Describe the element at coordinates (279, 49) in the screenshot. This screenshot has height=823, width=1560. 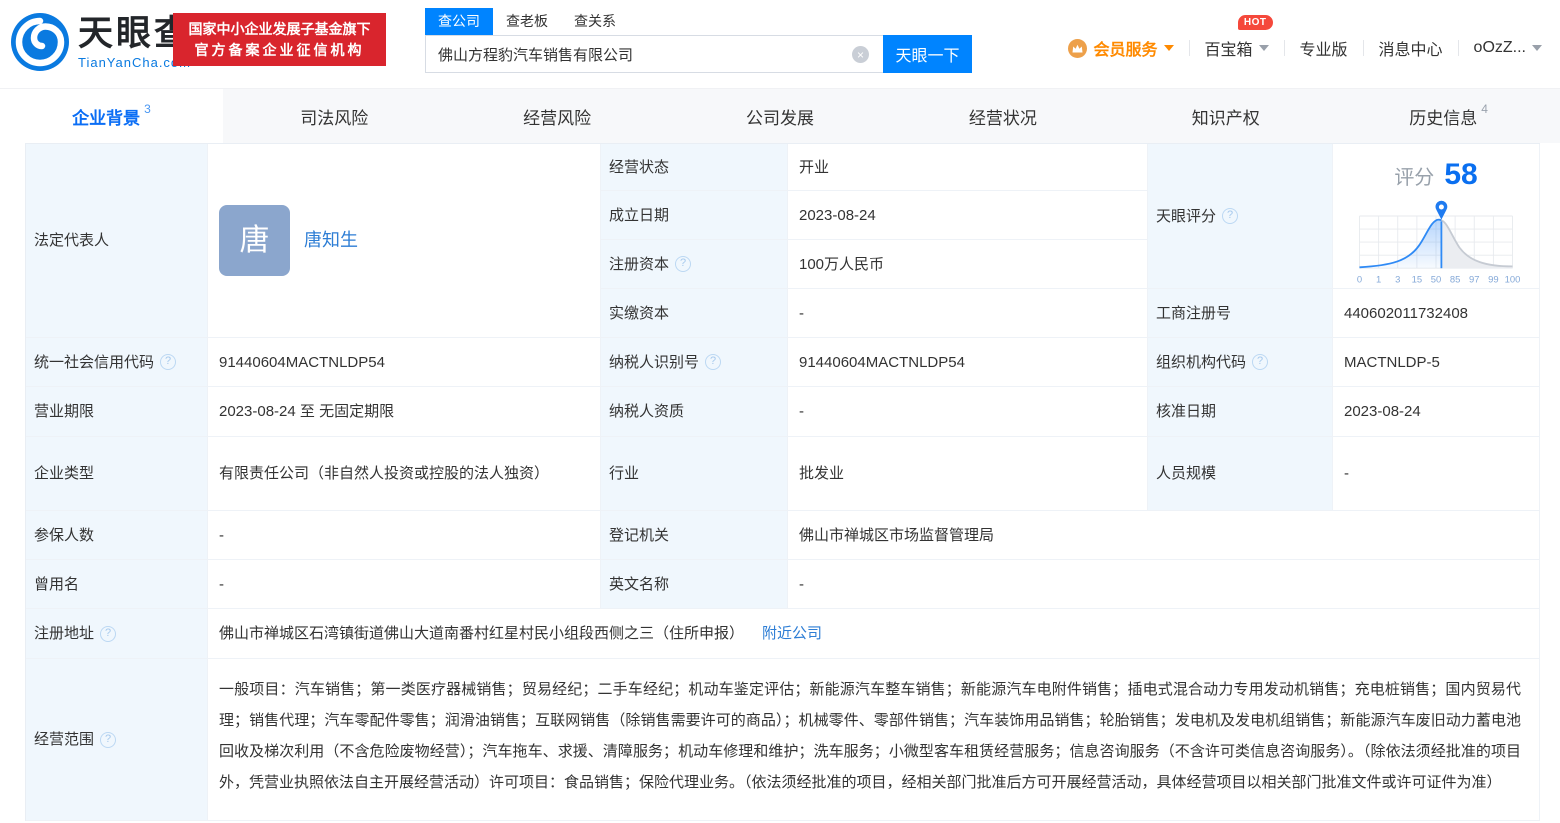
I see `gov-badge-line2: 官方备案企业征信机构` at that location.